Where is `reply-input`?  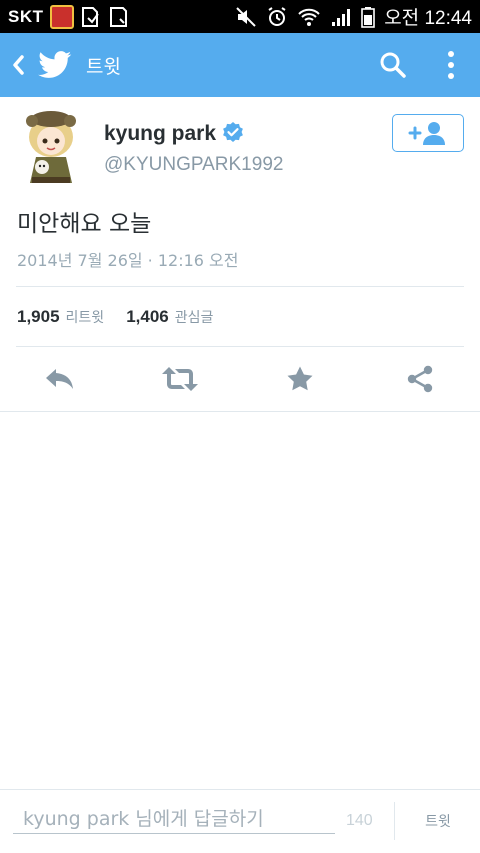 reply-input is located at coordinates (174, 819).